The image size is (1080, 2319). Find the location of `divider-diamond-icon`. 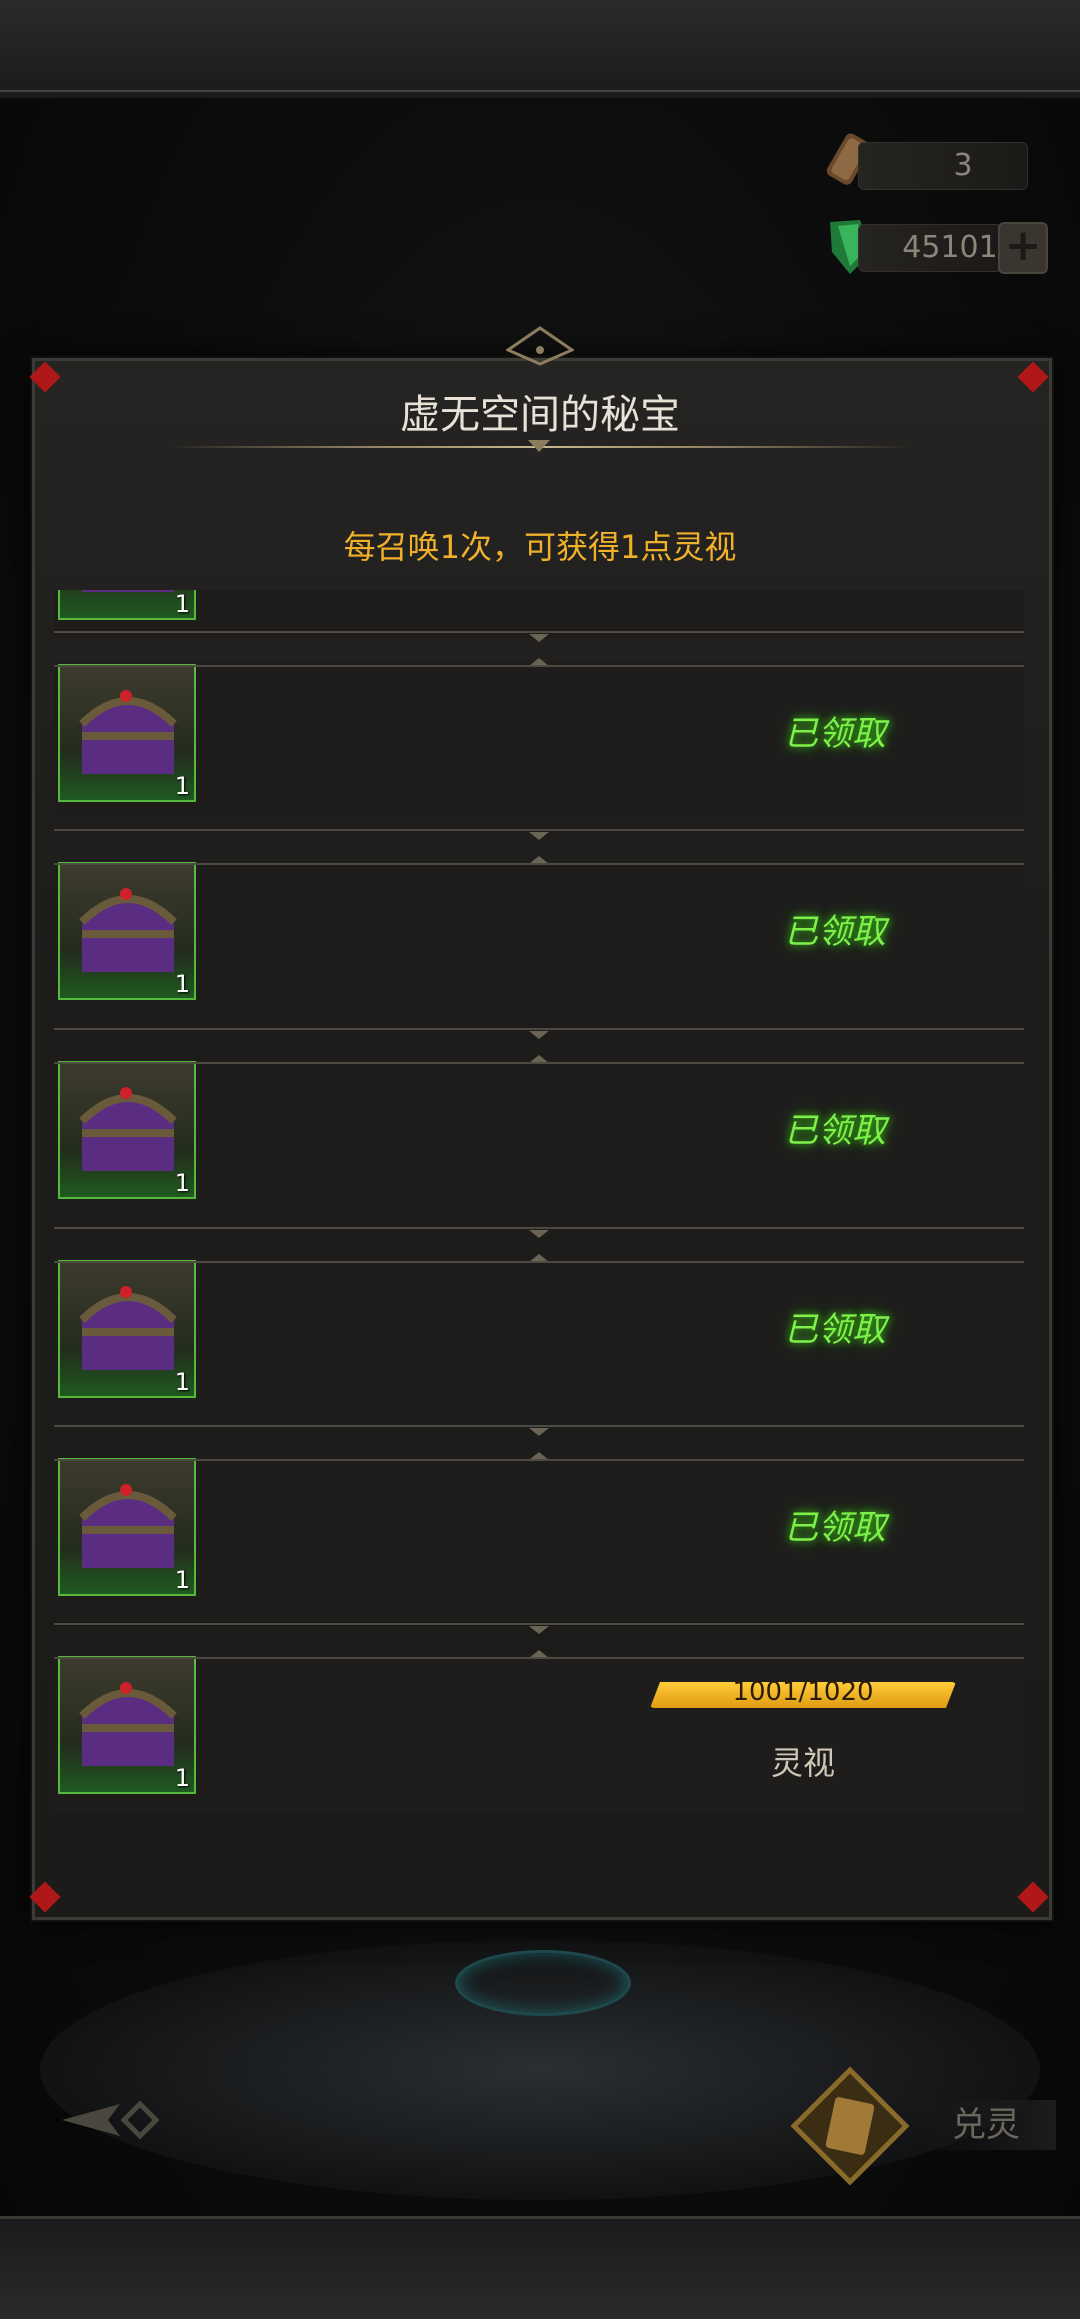

divider-diamond-icon is located at coordinates (539, 446).